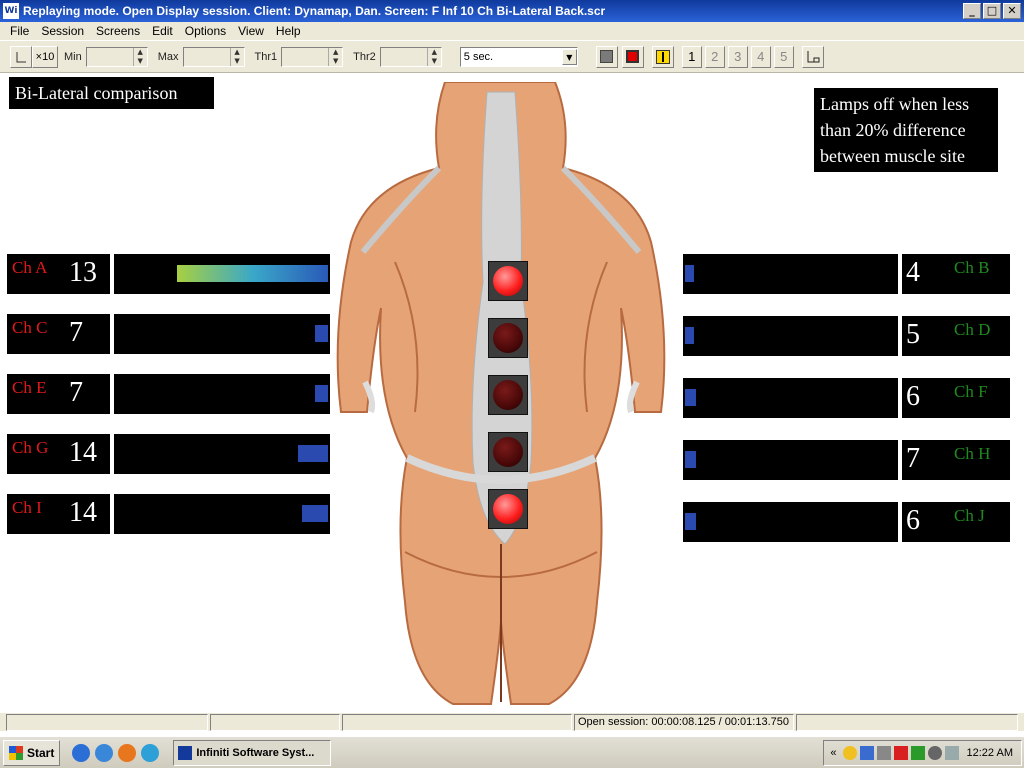  I want to click on firefox-icon, so click(127, 752).